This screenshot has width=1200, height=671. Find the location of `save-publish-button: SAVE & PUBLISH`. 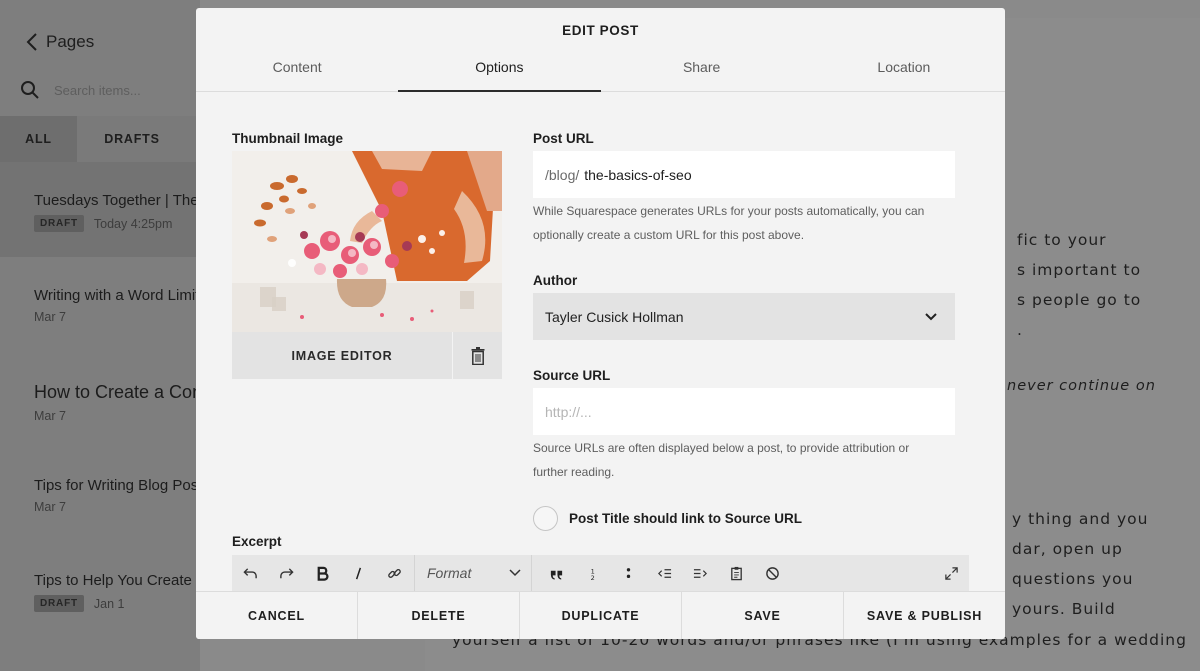

save-publish-button: SAVE & PUBLISH is located at coordinates (924, 615).